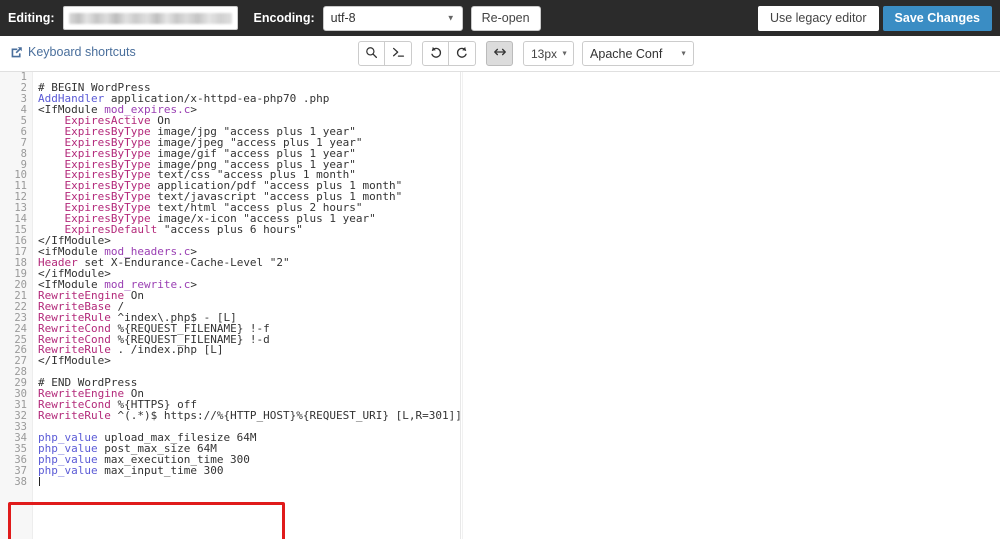 This screenshot has width=1000, height=539. Describe the element at coordinates (937, 18) in the screenshot. I see `save-changes-button: Save Changes` at that location.